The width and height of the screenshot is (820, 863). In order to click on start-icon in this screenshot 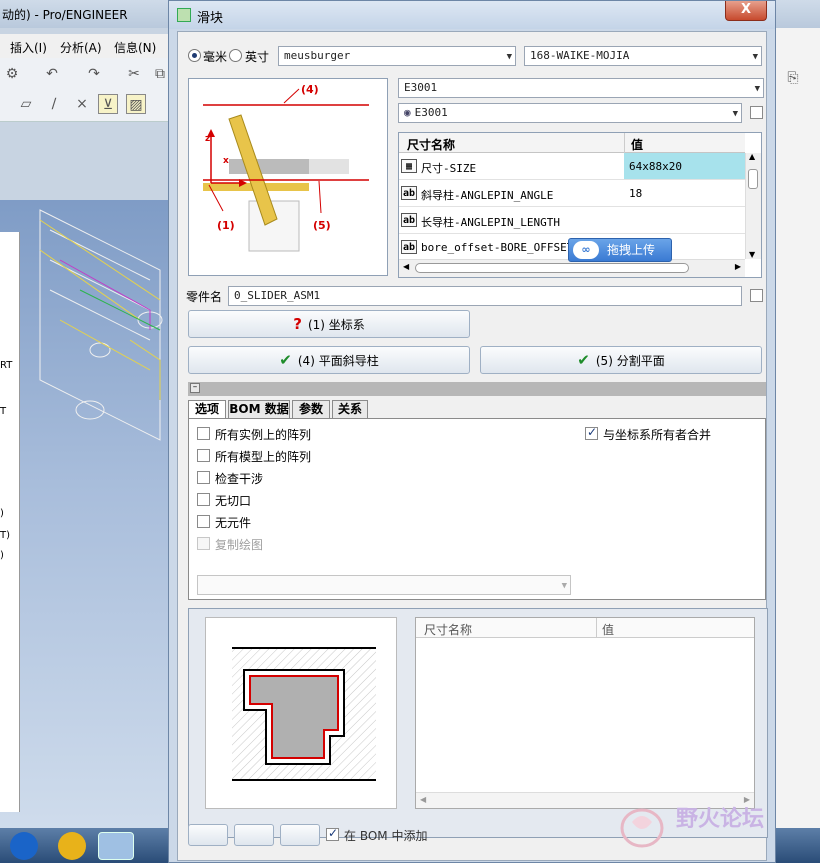, I will do `click(24, 846)`.